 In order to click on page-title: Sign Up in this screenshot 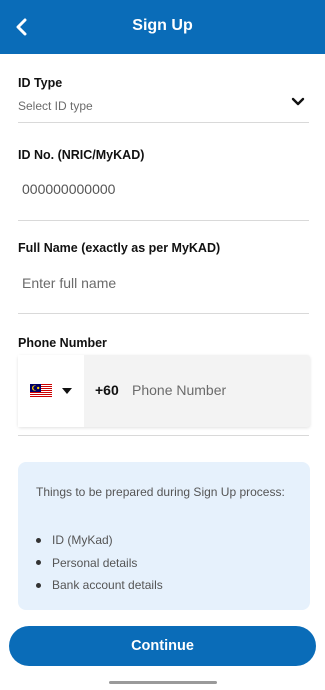, I will do `click(162, 25)`.